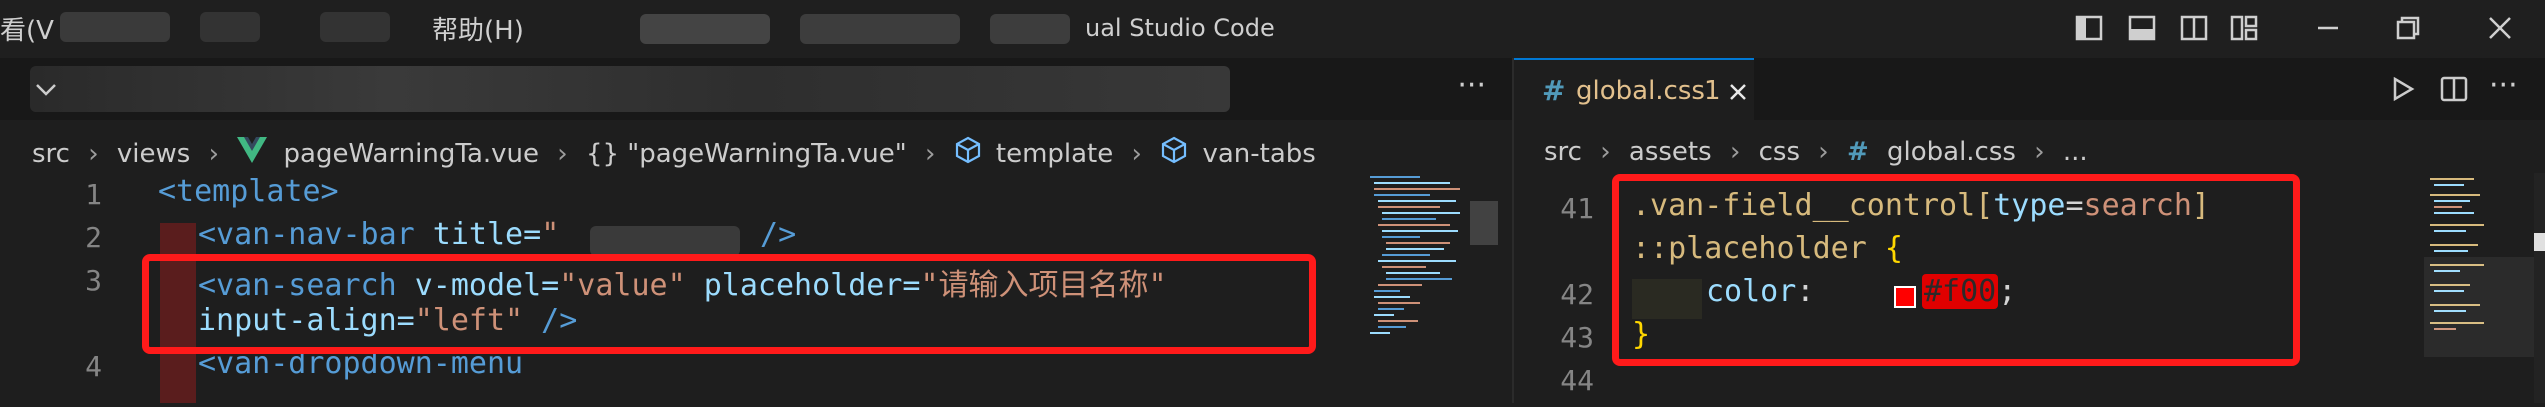 The width and height of the screenshot is (2545, 407). What do you see at coordinates (1180, 28) in the screenshot?
I see `window-title: ual Studio Code` at bounding box center [1180, 28].